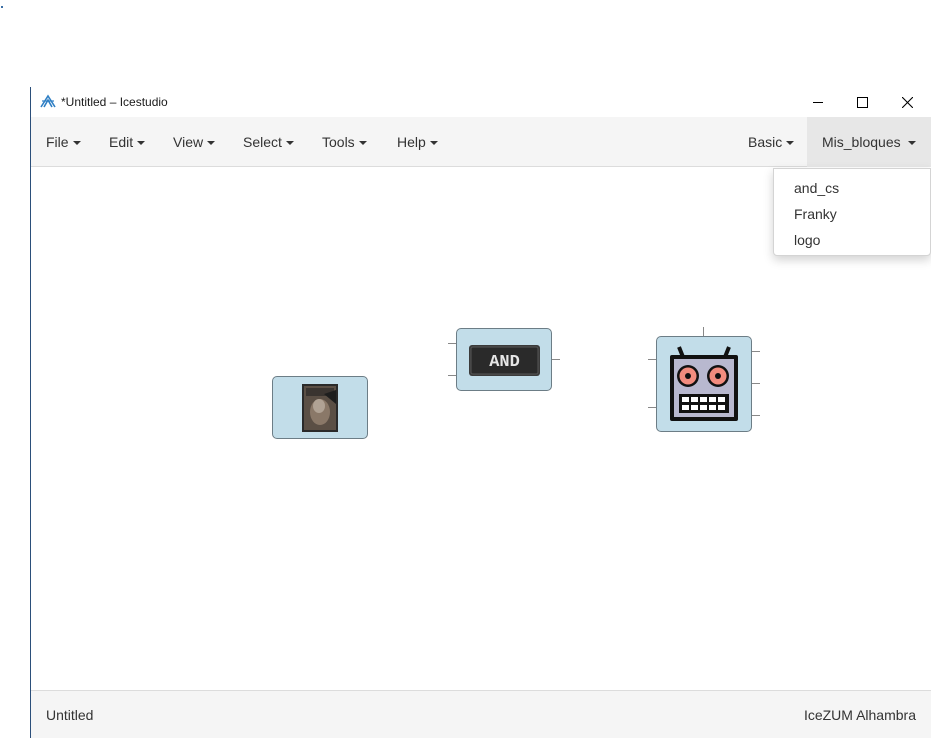  Describe the element at coordinates (860, 715) in the screenshot. I see `board-name: IceZUM Alhambra` at that location.